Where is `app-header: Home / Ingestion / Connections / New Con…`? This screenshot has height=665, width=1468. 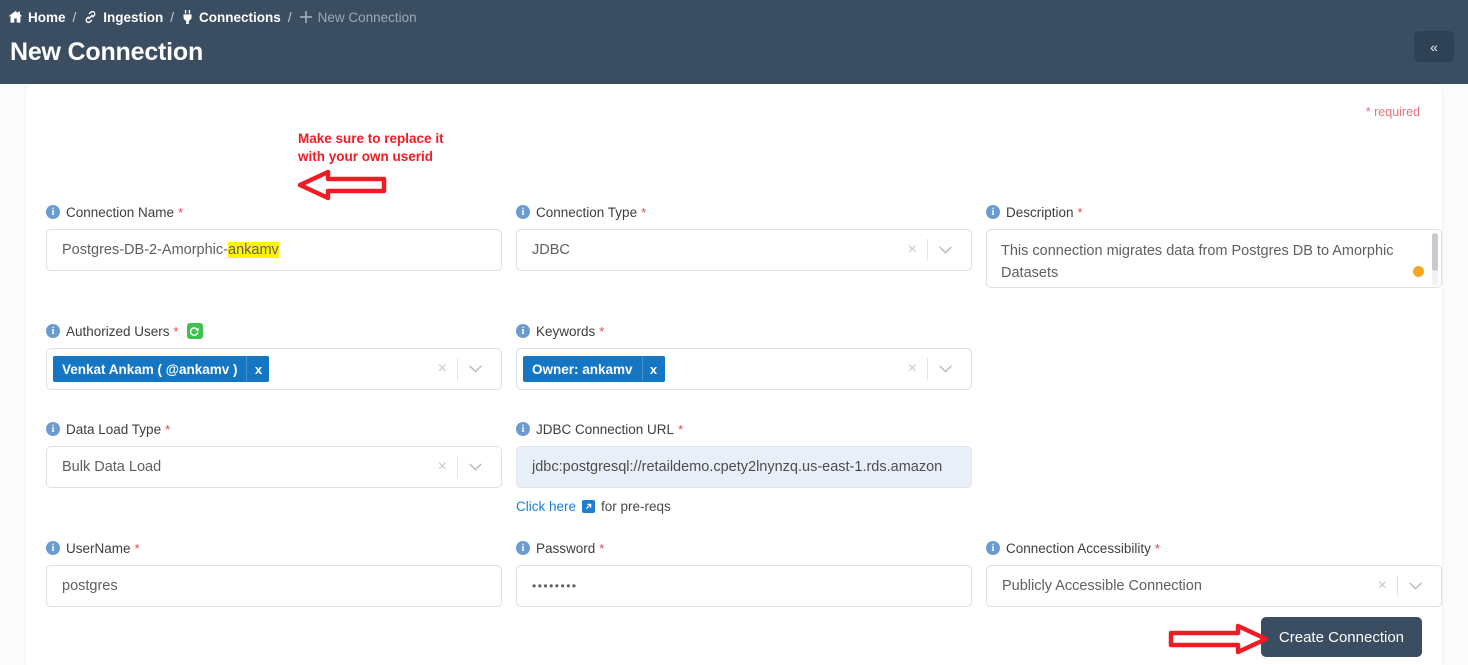 app-header: Home / Ingestion / Connections / New Con… is located at coordinates (734, 42).